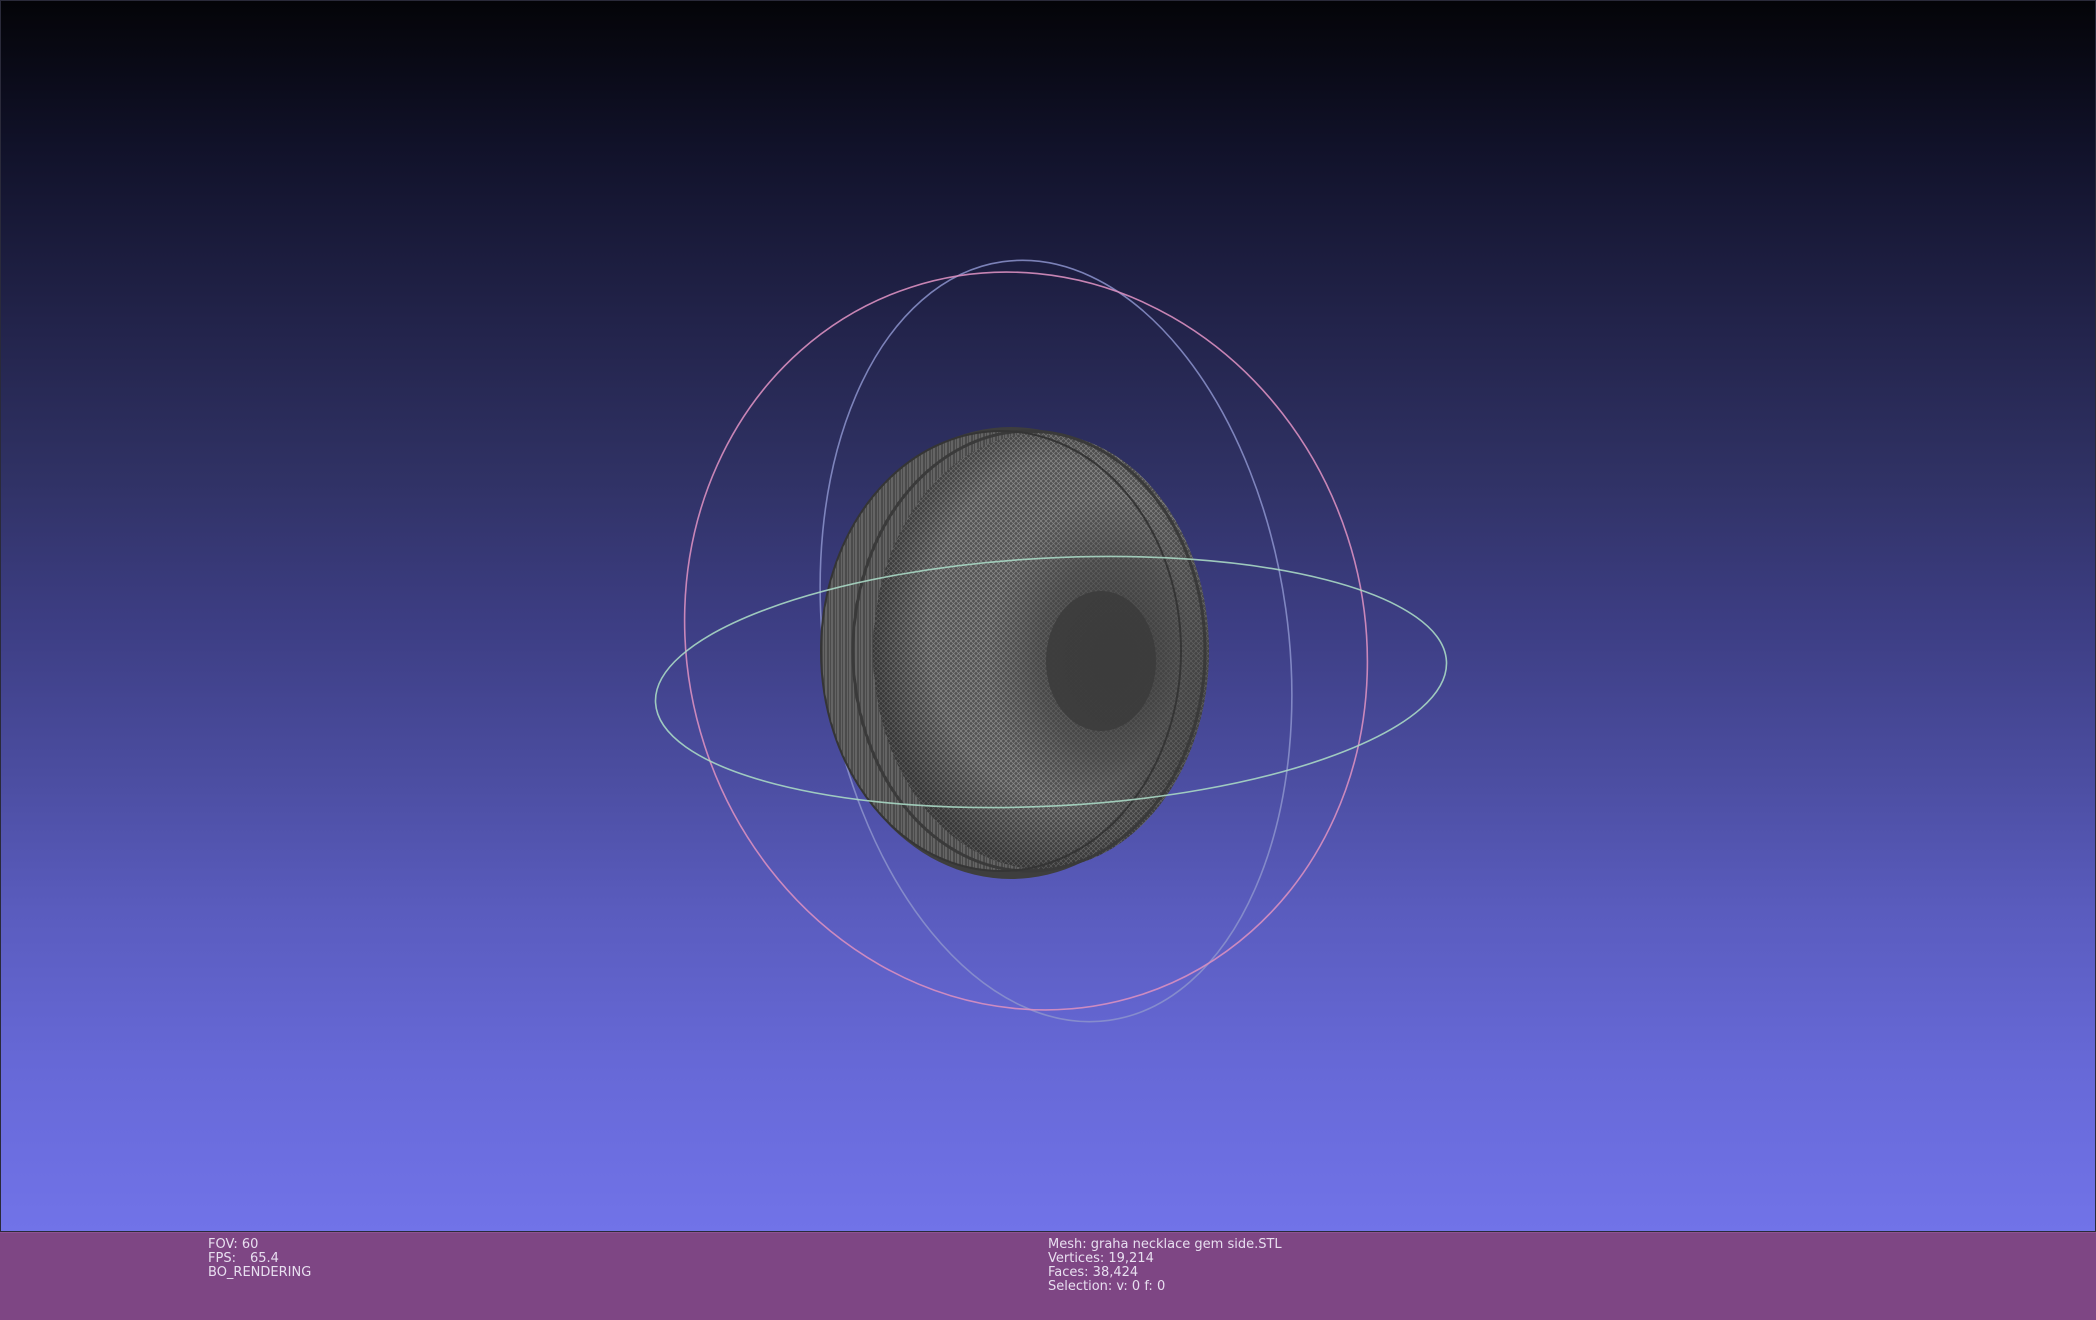 The image size is (2096, 1320). What do you see at coordinates (1165, 1244) in the screenshot?
I see `mesh-name: Mesh: graha necklace gem side.STL` at bounding box center [1165, 1244].